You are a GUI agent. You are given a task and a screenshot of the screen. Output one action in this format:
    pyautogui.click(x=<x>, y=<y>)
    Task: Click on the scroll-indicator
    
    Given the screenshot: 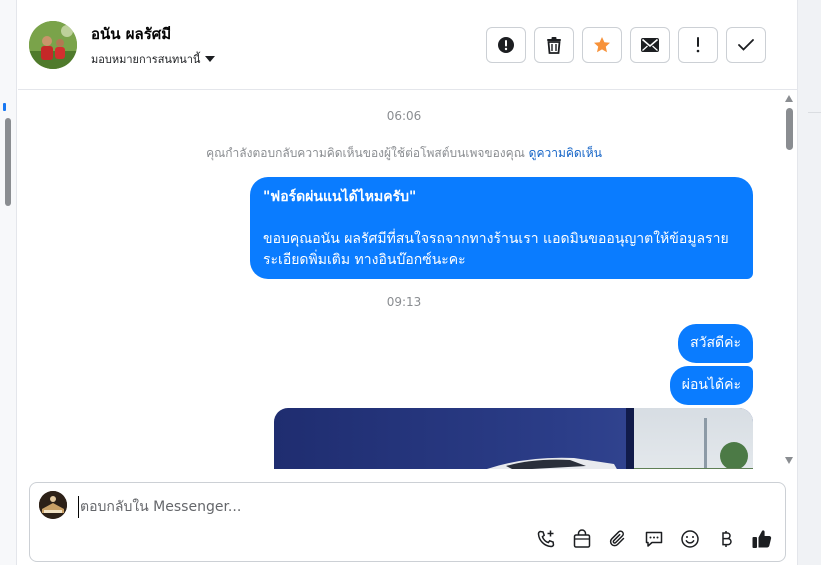 What is the action you would take?
    pyautogui.click(x=4, y=107)
    